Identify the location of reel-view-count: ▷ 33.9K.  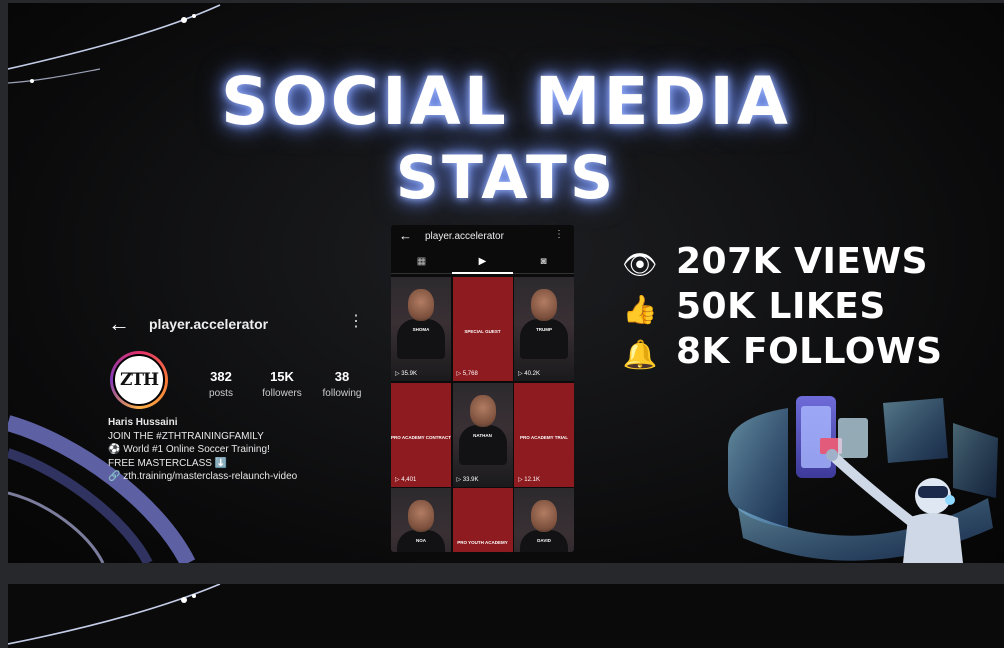
(467, 479).